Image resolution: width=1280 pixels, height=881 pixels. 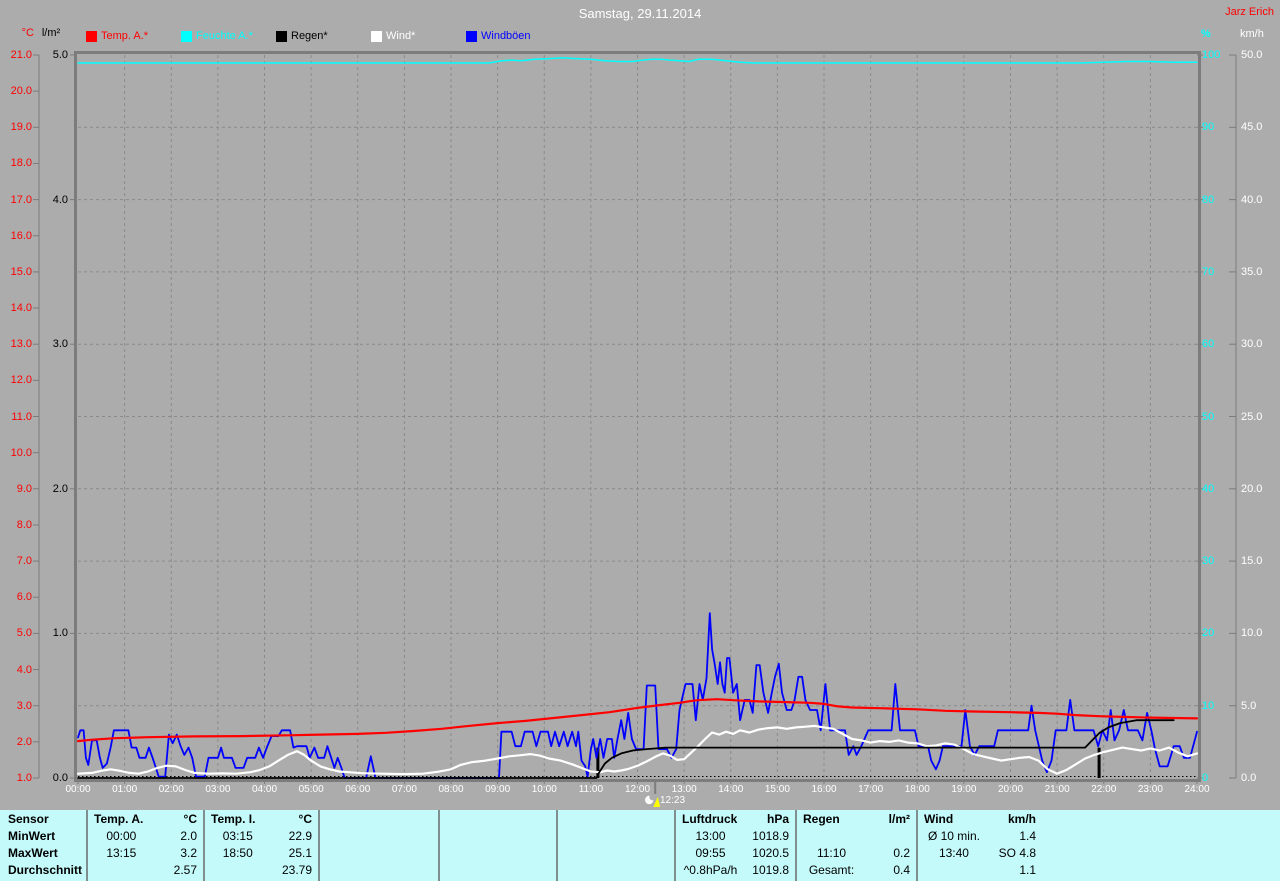 What do you see at coordinates (770, 836) in the screenshot?
I see `table-cell-value: 1018.9` at bounding box center [770, 836].